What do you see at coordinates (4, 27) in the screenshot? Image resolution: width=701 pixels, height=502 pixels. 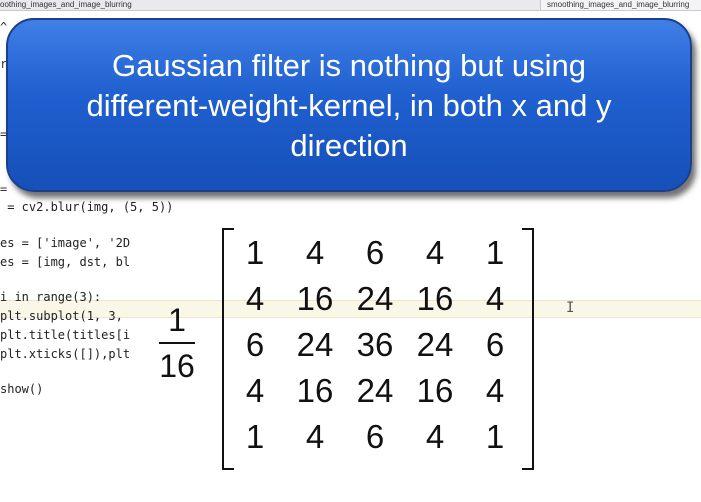 I see `code-fragment: ^` at bounding box center [4, 27].